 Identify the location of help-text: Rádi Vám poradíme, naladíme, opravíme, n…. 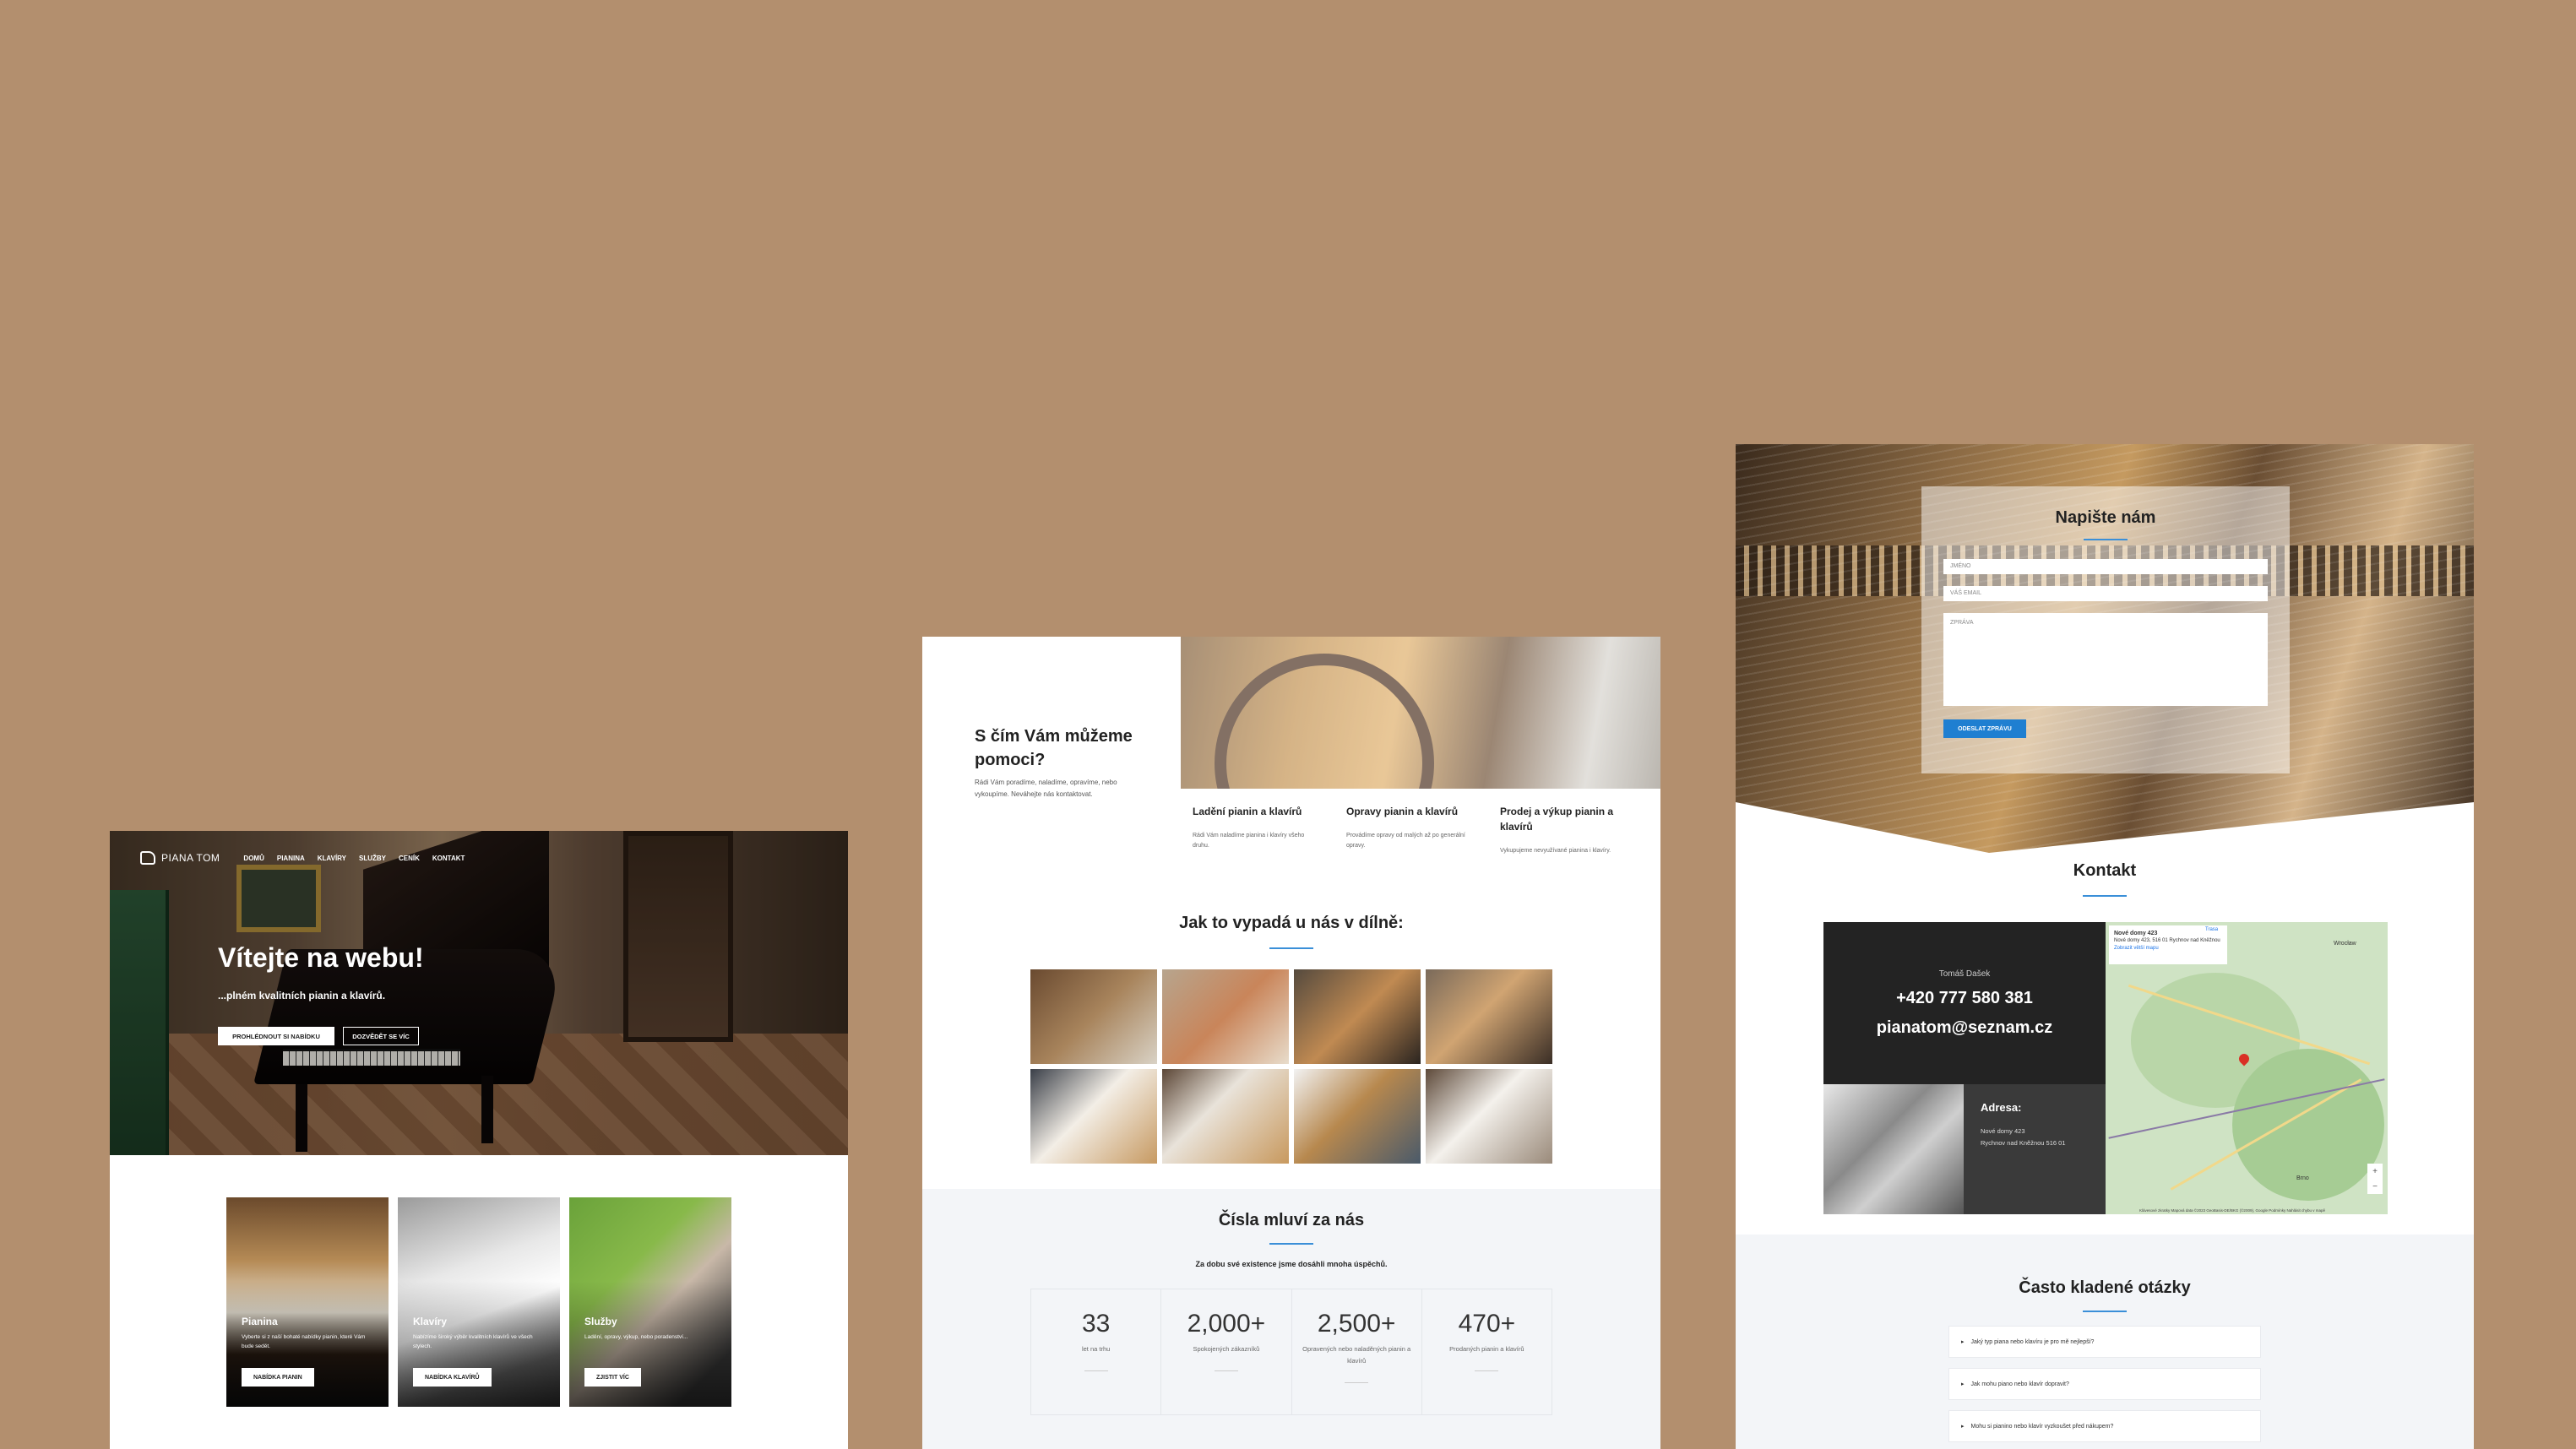
(1046, 788).